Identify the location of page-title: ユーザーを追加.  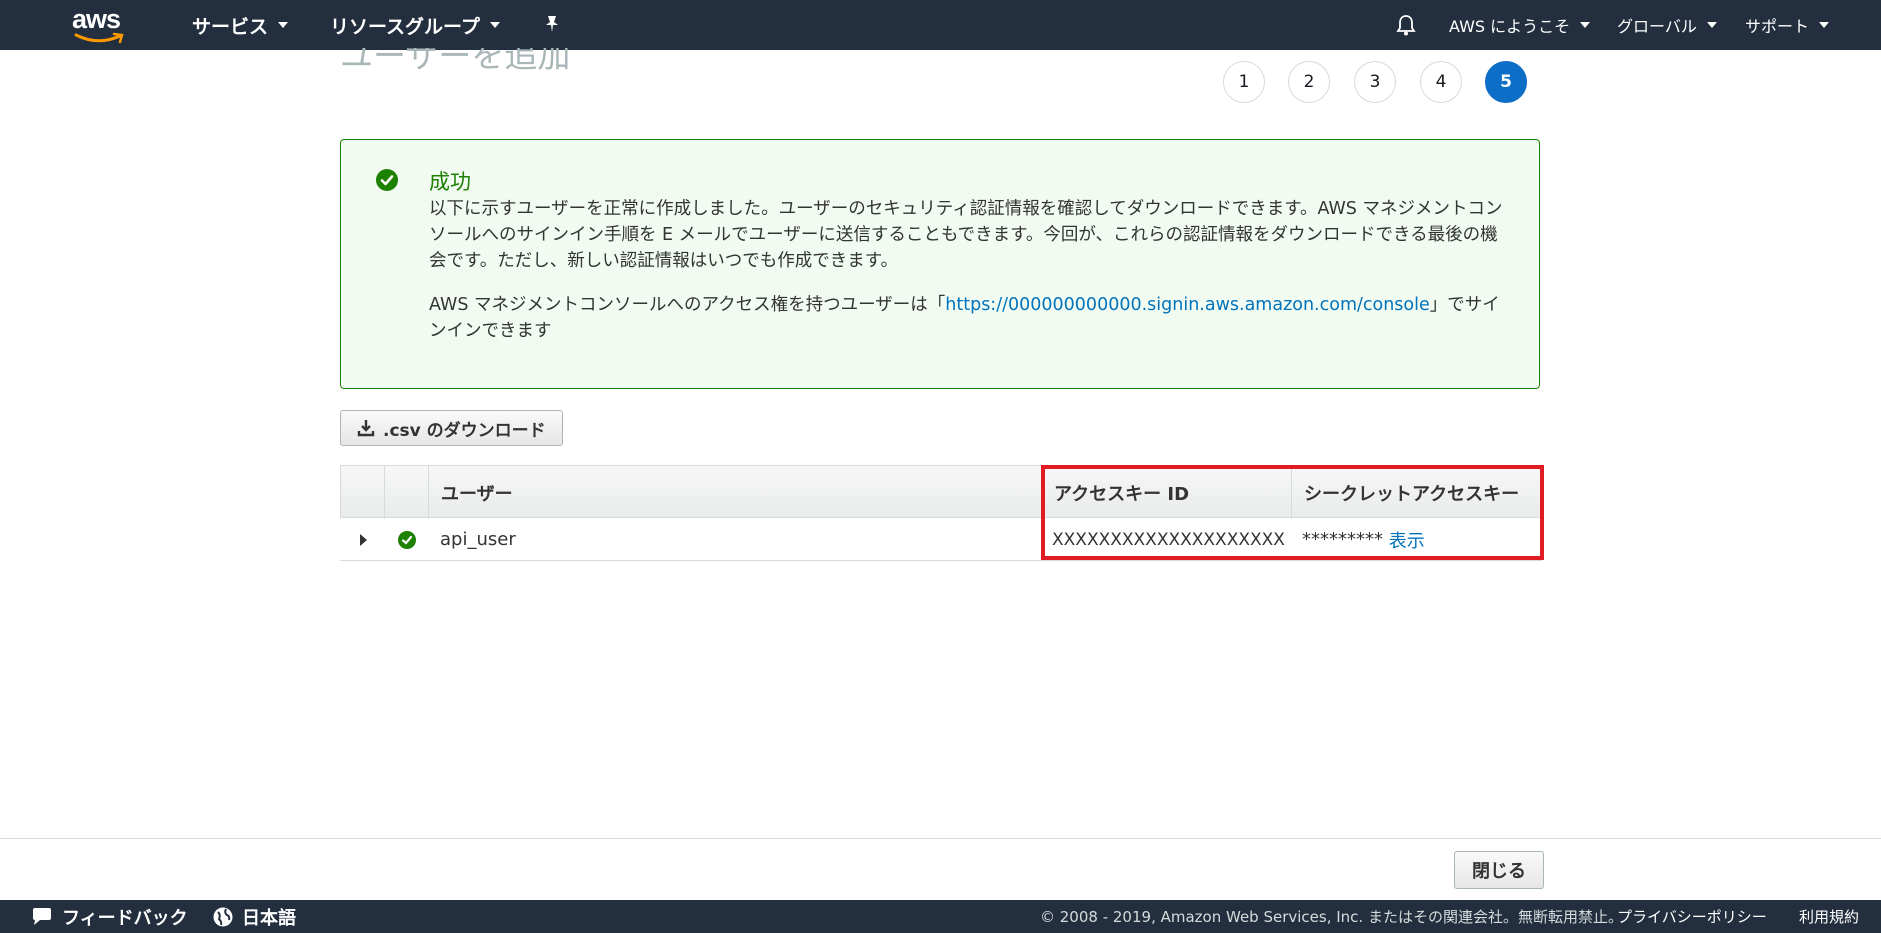
(455, 61).